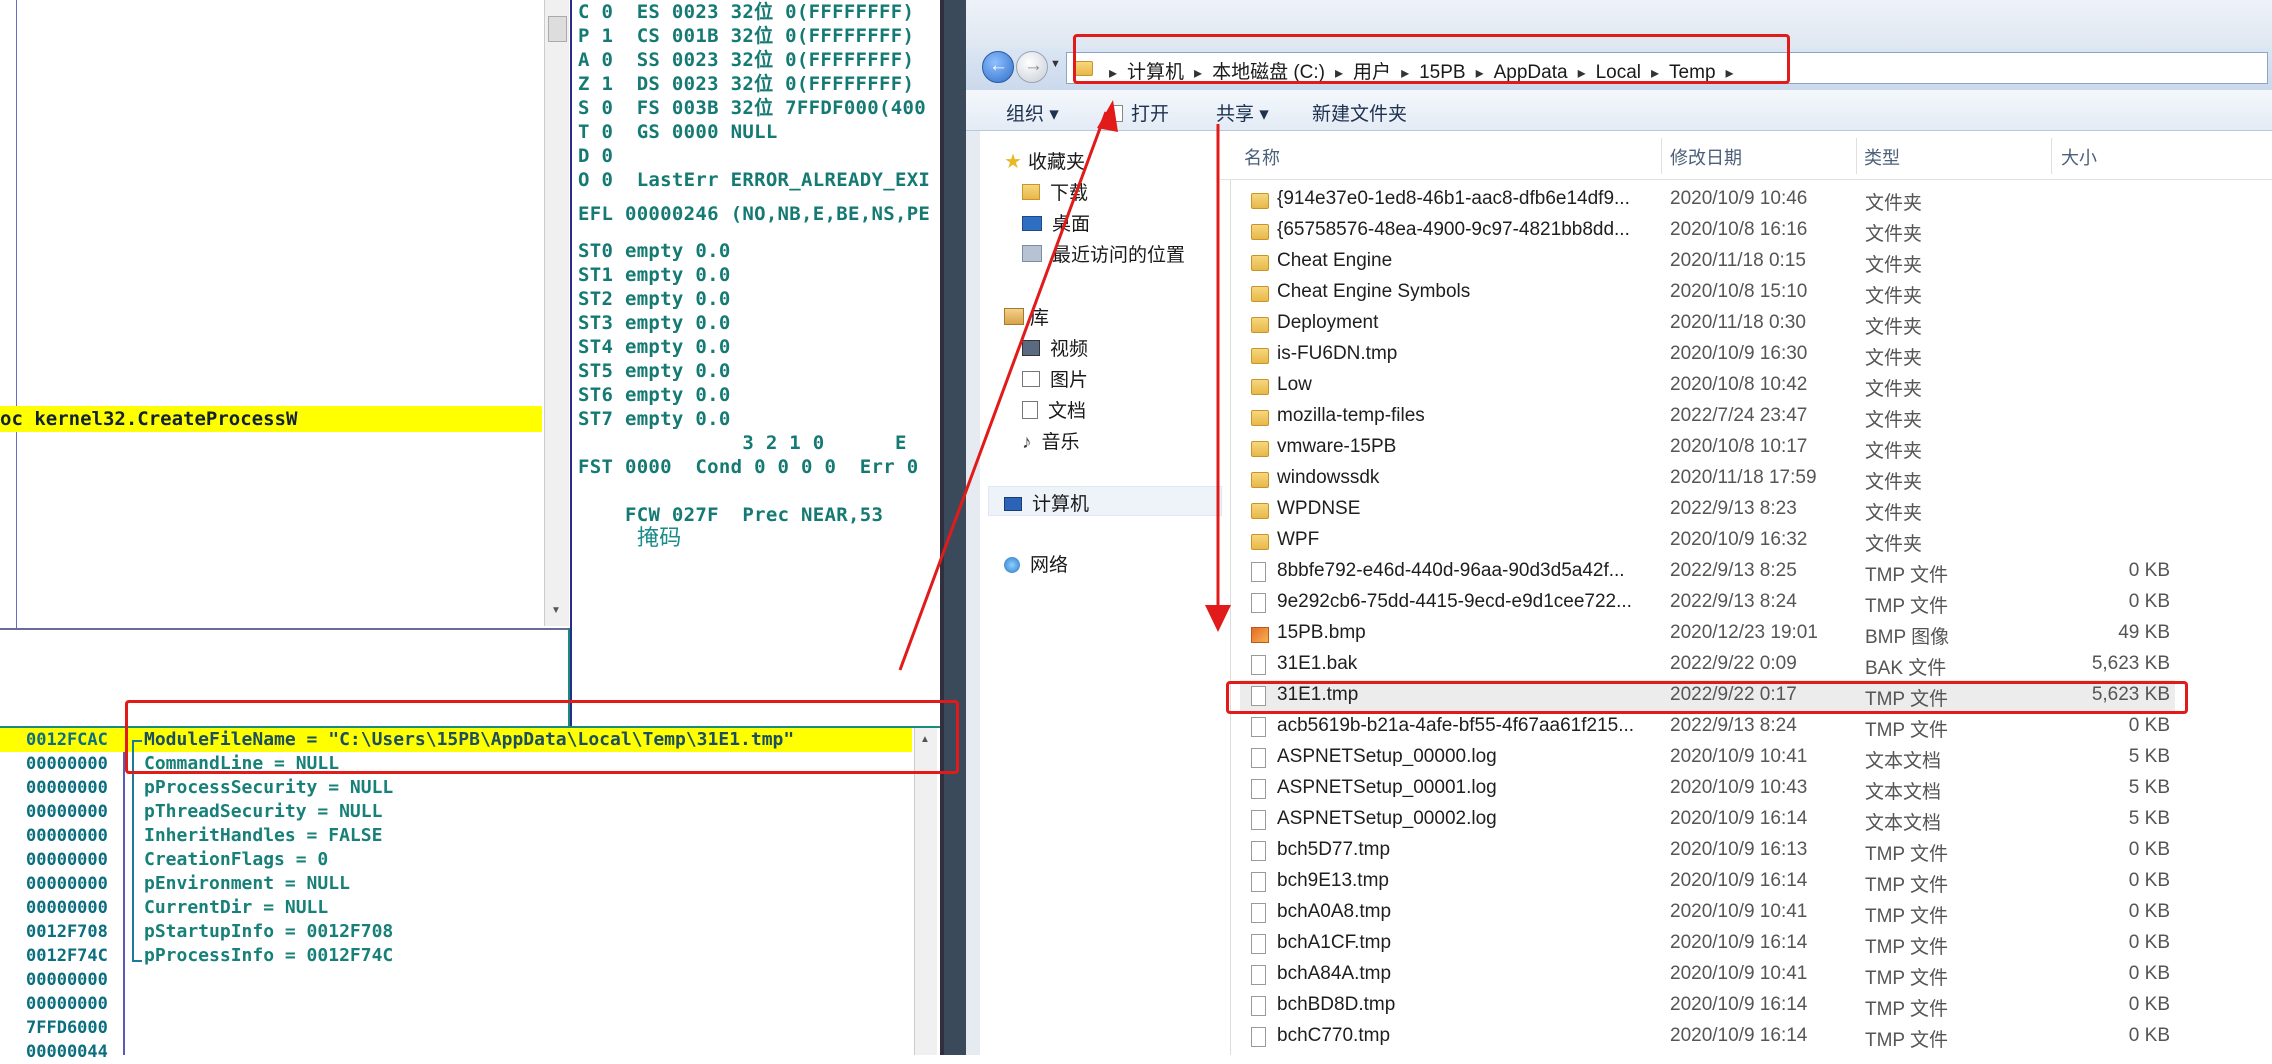 The width and height of the screenshot is (2272, 1064). I want to click on annotation-arrows, so click(1064, 385).